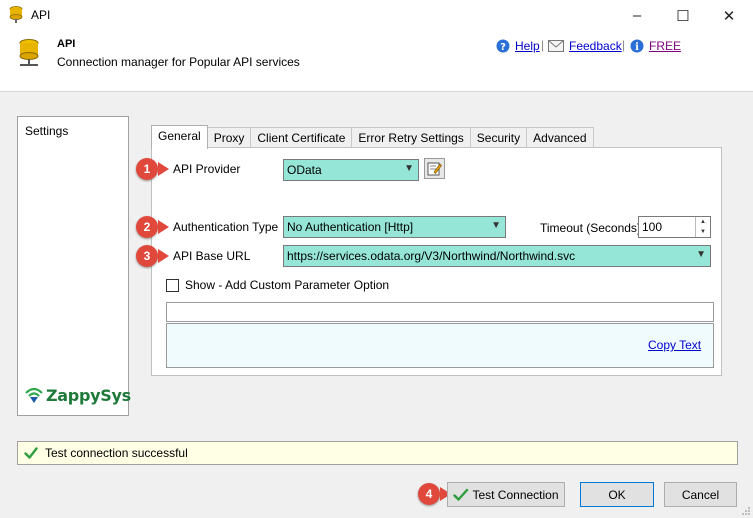 The width and height of the screenshot is (753, 518). What do you see at coordinates (207, 169) in the screenshot?
I see `api-provider-label: API Provider` at bounding box center [207, 169].